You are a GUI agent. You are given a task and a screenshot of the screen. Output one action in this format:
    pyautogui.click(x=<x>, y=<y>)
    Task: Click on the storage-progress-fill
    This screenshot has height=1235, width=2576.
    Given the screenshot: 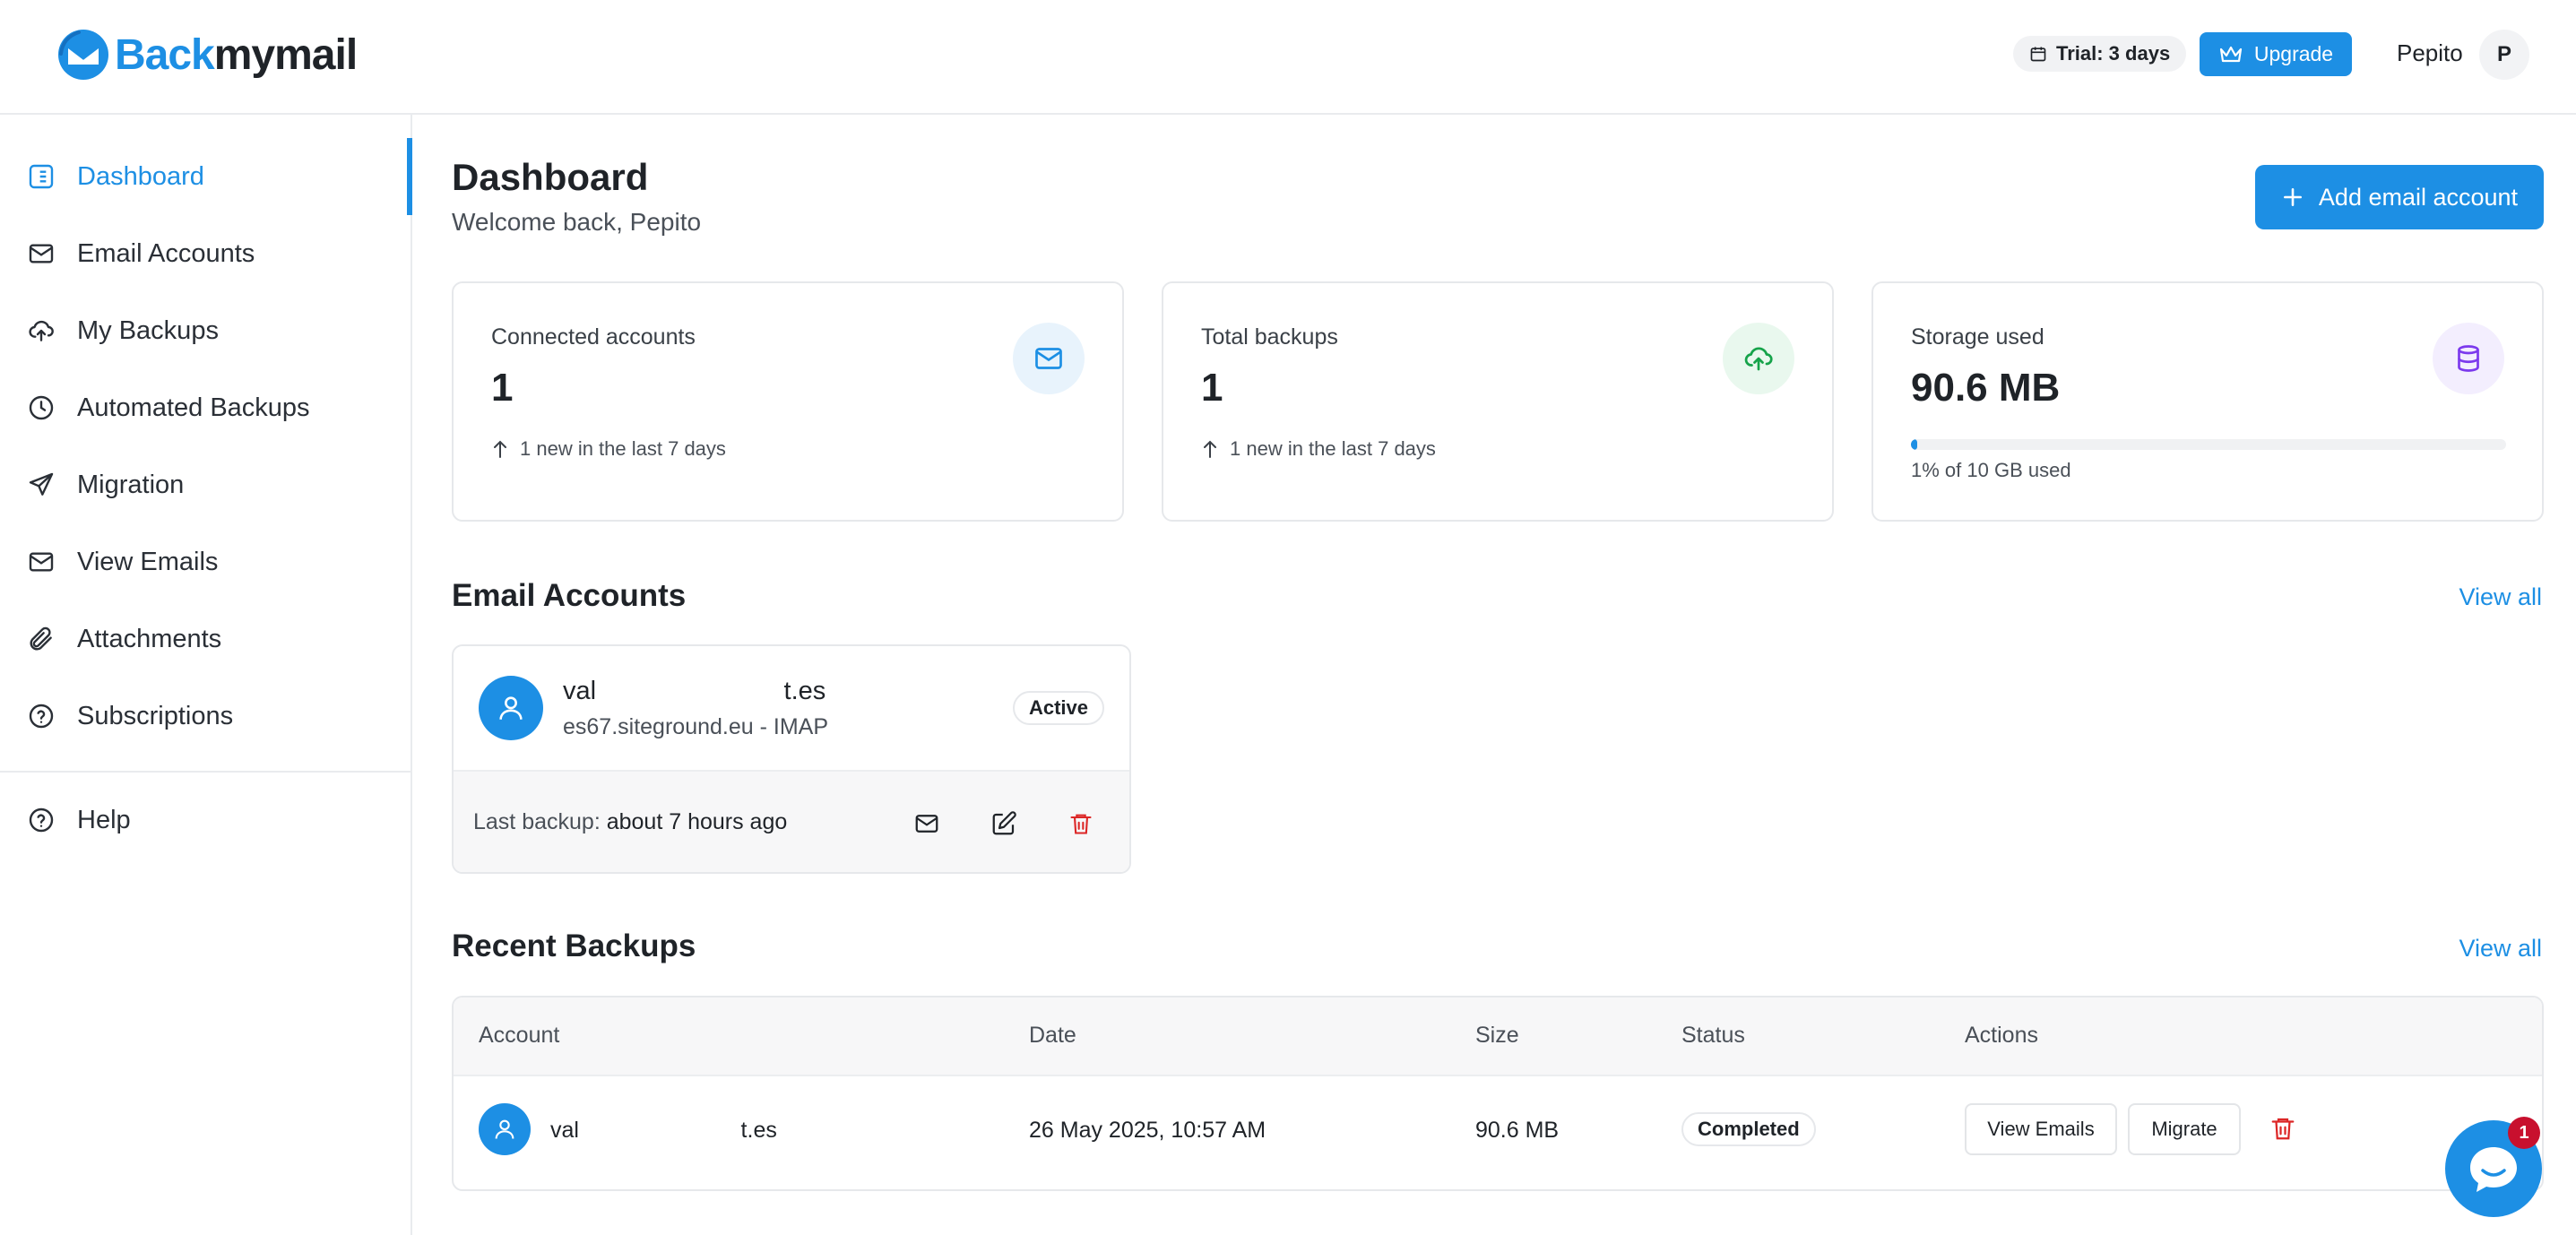 What is the action you would take?
    pyautogui.click(x=1914, y=444)
    